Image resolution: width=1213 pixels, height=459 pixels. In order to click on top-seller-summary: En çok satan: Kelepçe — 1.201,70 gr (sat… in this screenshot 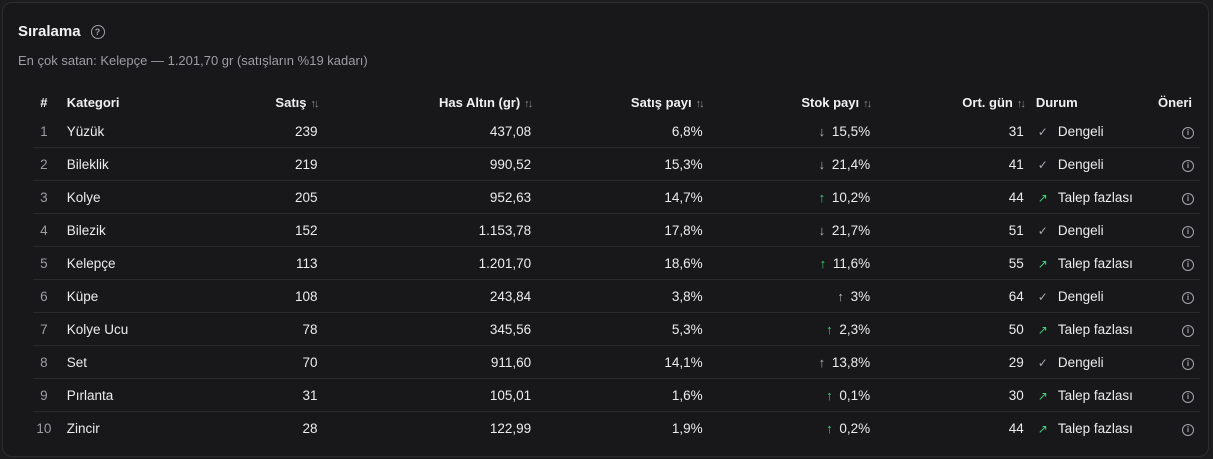, I will do `click(193, 60)`.